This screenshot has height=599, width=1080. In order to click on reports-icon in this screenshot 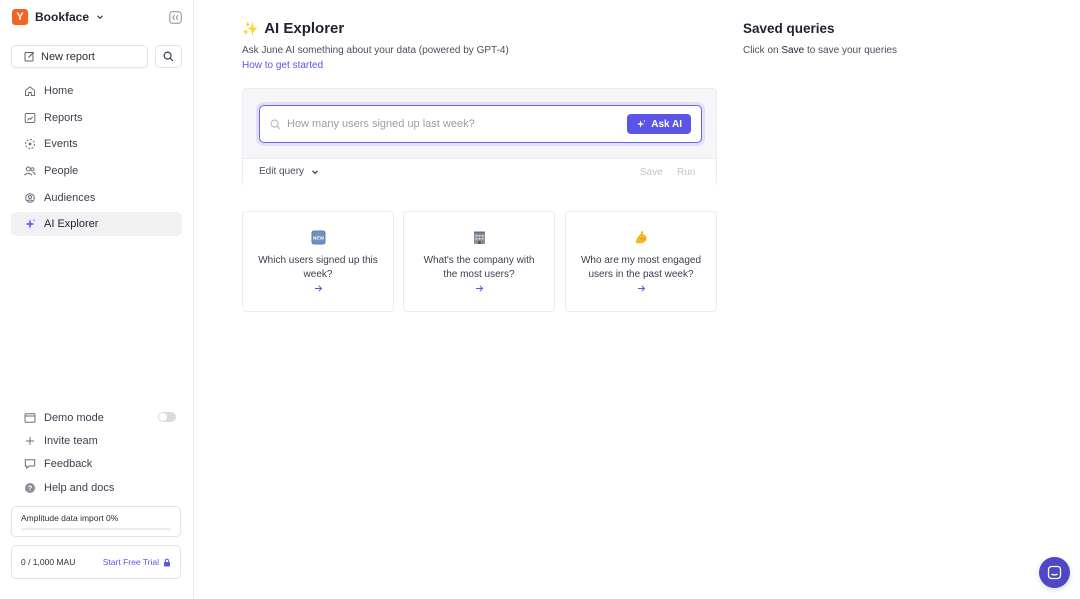, I will do `click(30, 117)`.